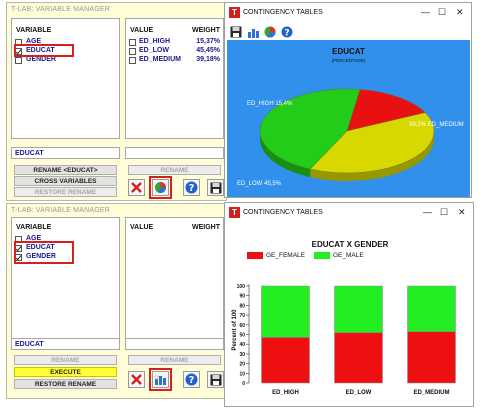 The height and width of the screenshot is (409, 500). Describe the element at coordinates (359, 393) in the screenshot. I see `x-tick-label: ED_LOW` at that location.